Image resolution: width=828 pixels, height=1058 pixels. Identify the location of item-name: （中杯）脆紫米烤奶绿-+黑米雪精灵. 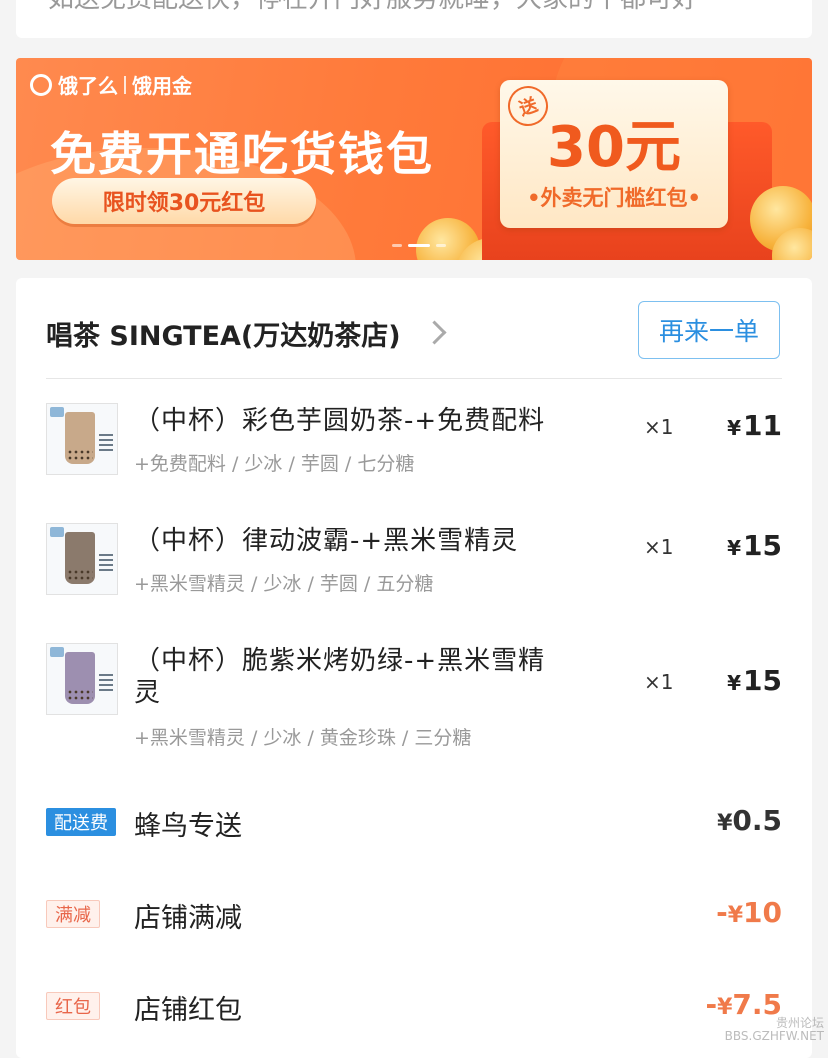
(340, 677).